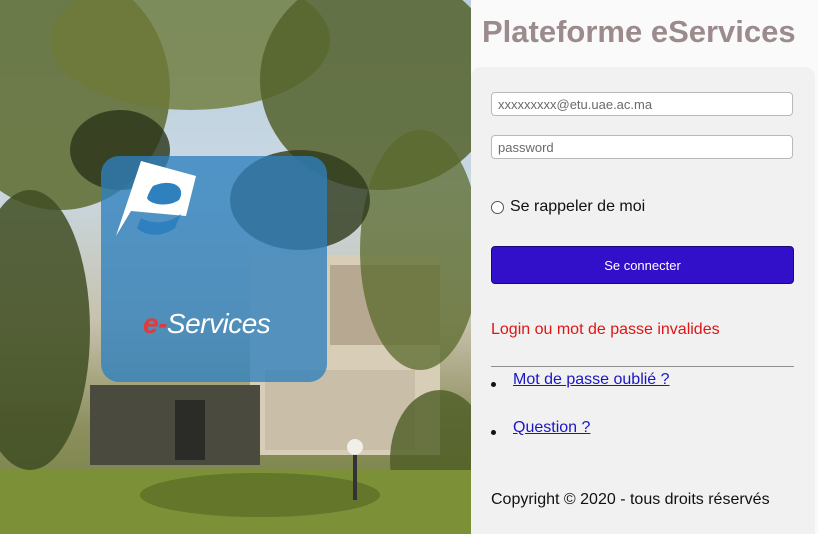 The width and height of the screenshot is (818, 534). What do you see at coordinates (642, 395) in the screenshot?
I see `list-item: Mot de passe oublié ?` at bounding box center [642, 395].